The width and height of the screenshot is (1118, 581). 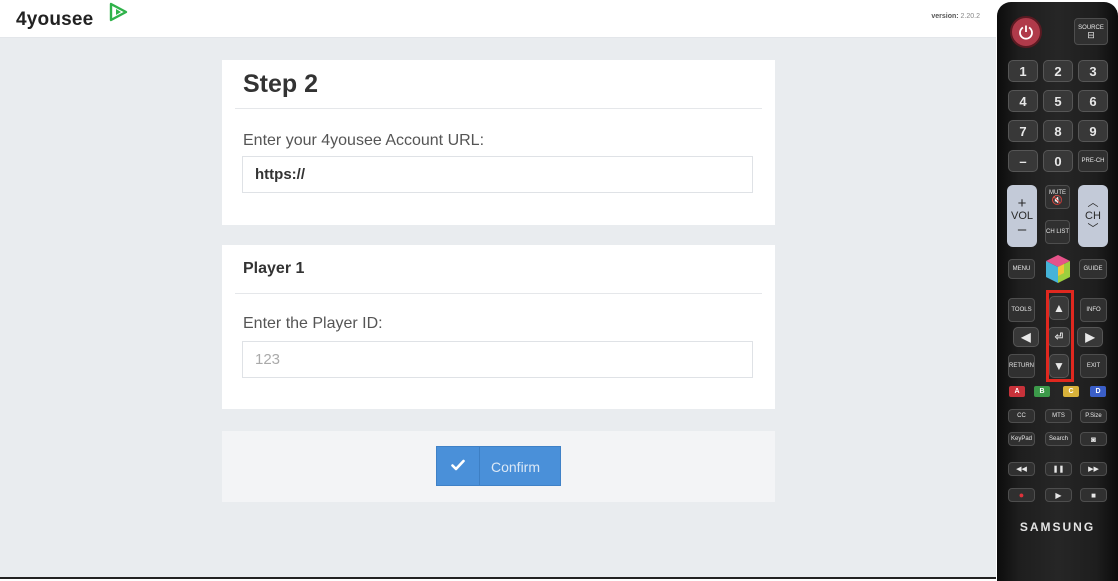 What do you see at coordinates (1017, 391) in the screenshot?
I see `color-key-a: A` at bounding box center [1017, 391].